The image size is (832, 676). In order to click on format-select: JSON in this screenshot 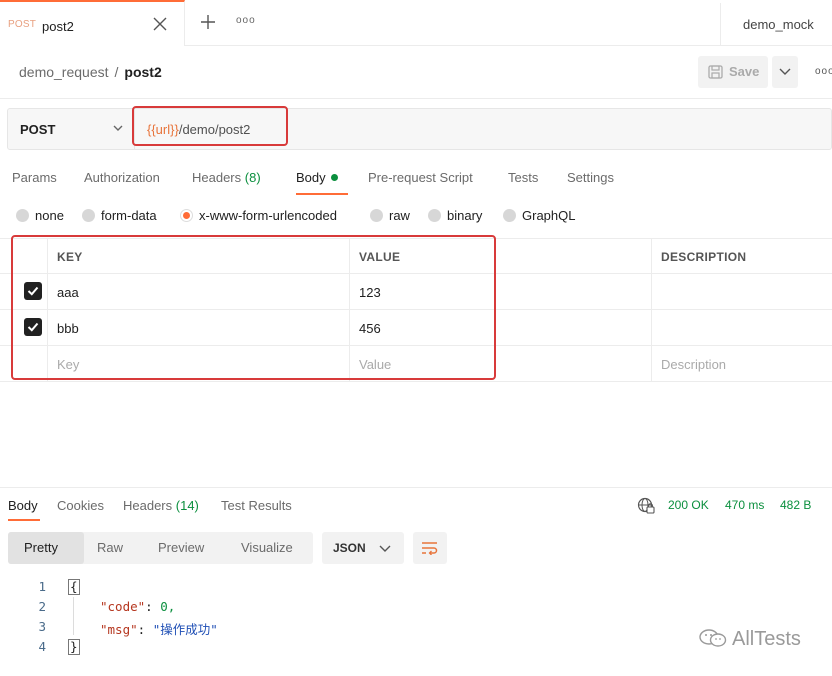, I will do `click(363, 548)`.